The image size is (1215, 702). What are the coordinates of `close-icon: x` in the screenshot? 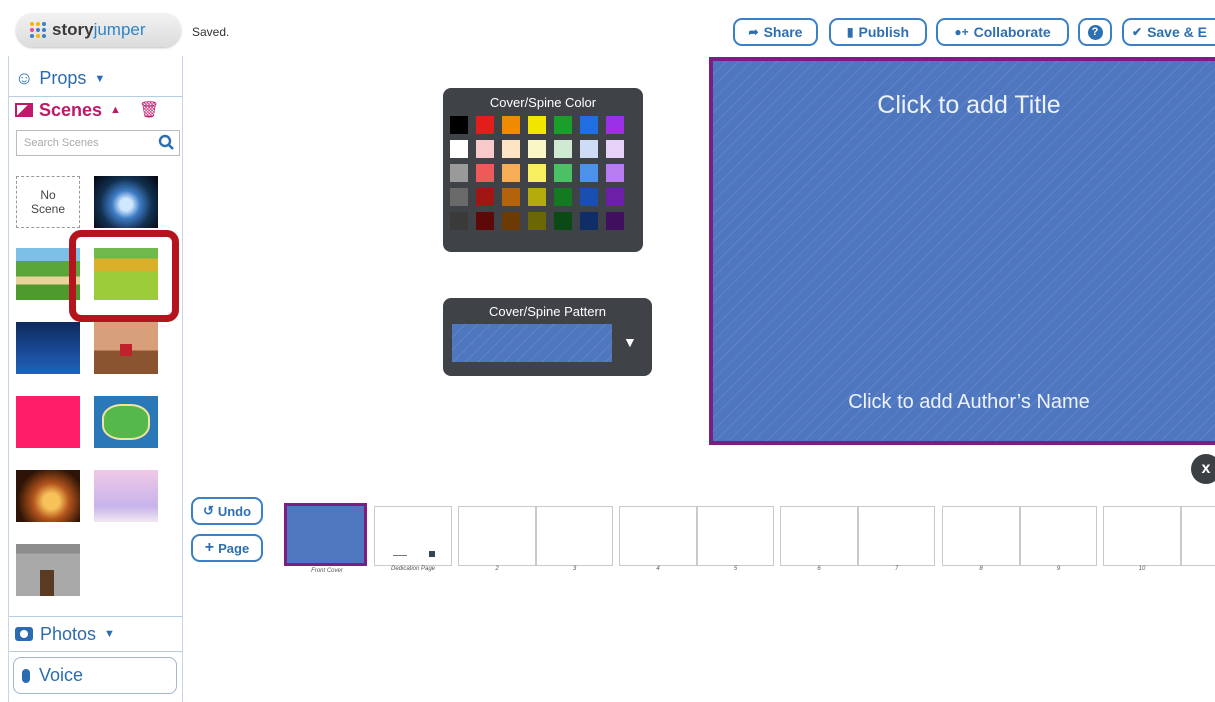 It's located at (1203, 469).